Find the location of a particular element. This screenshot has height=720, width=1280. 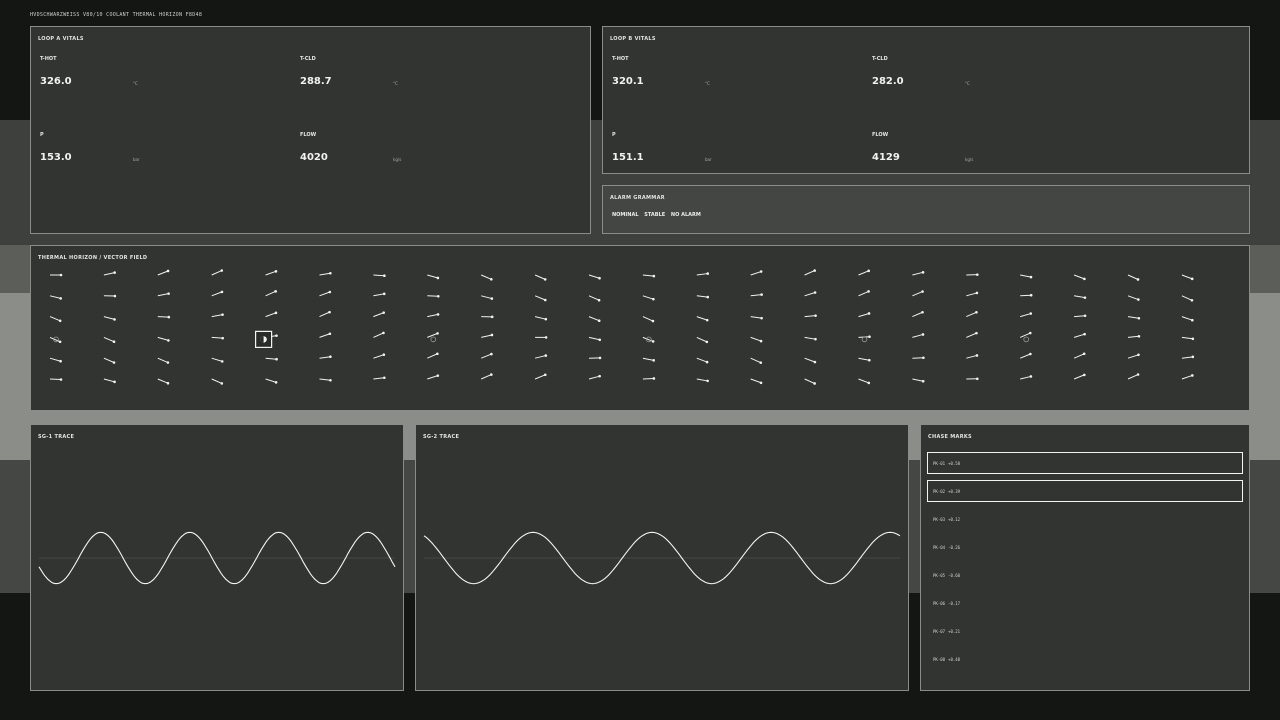

chase-mark-item: PK-04 -0.26 is located at coordinates (1085, 547).